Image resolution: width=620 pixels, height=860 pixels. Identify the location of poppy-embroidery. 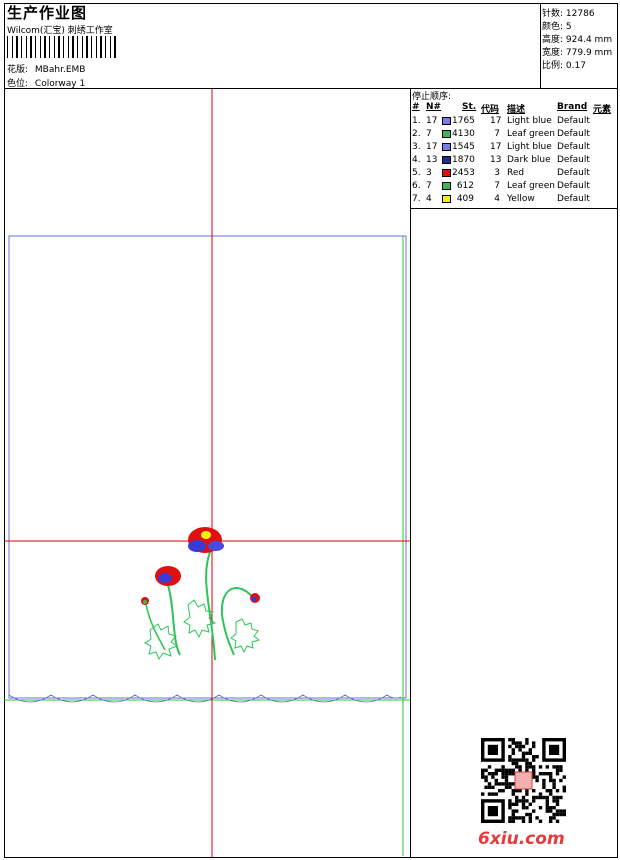
(201, 594).